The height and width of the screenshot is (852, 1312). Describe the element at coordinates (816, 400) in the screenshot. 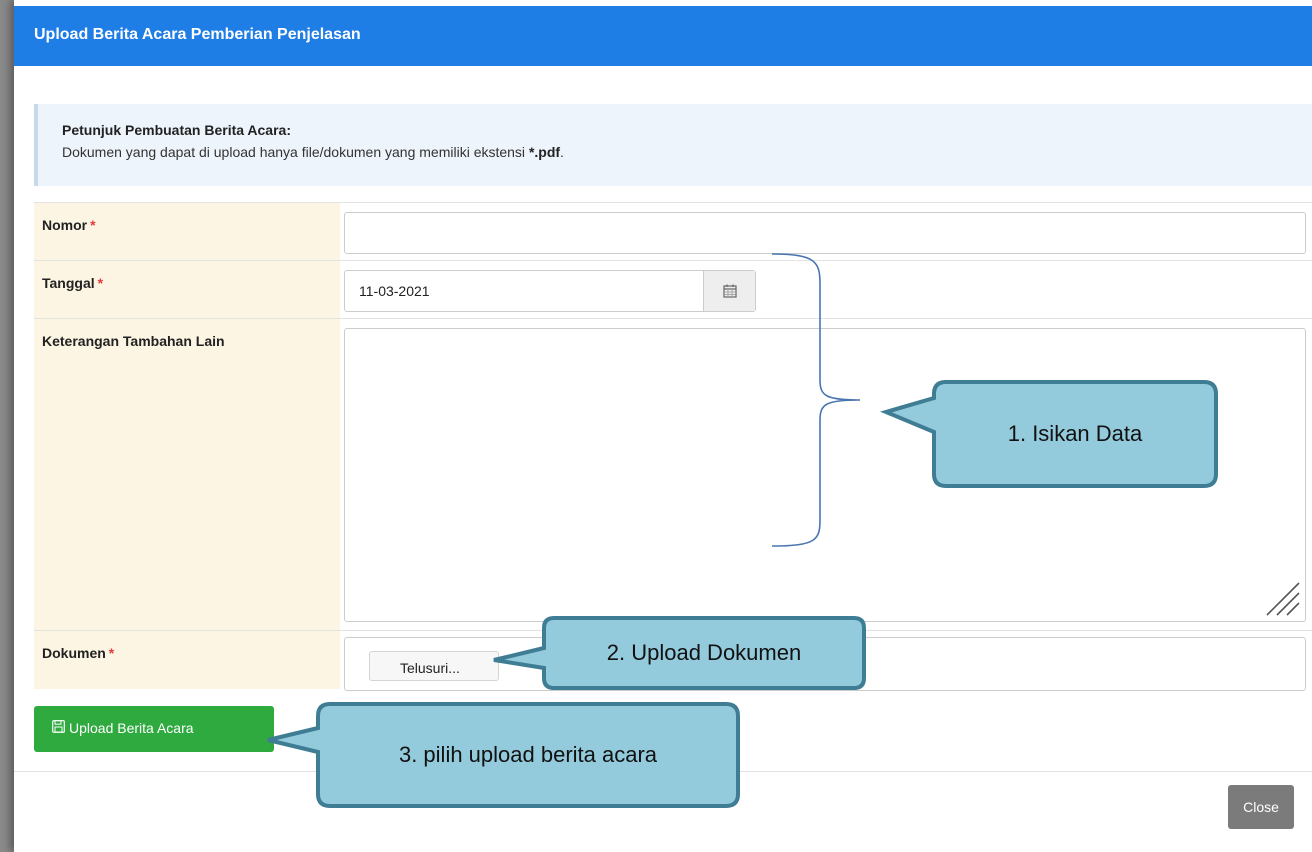

I see `bracket-shape` at that location.